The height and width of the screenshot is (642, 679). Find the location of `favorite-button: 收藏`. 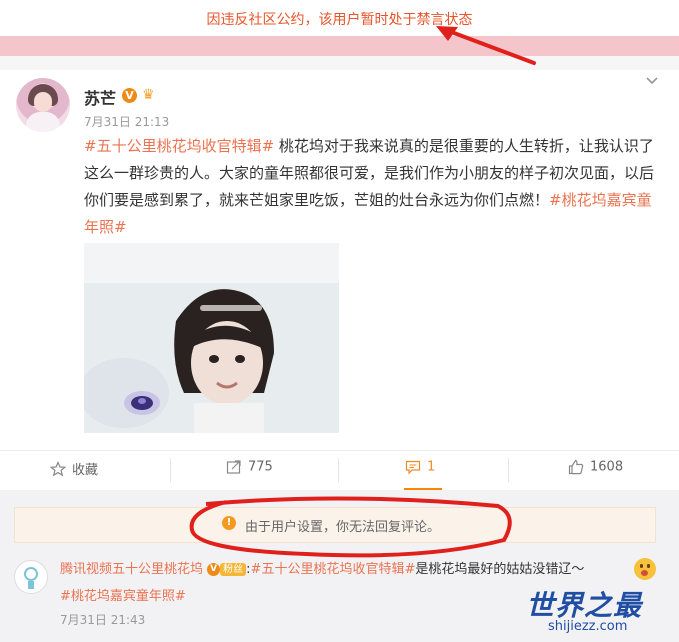

favorite-button: 收藏 is located at coordinates (74, 470).